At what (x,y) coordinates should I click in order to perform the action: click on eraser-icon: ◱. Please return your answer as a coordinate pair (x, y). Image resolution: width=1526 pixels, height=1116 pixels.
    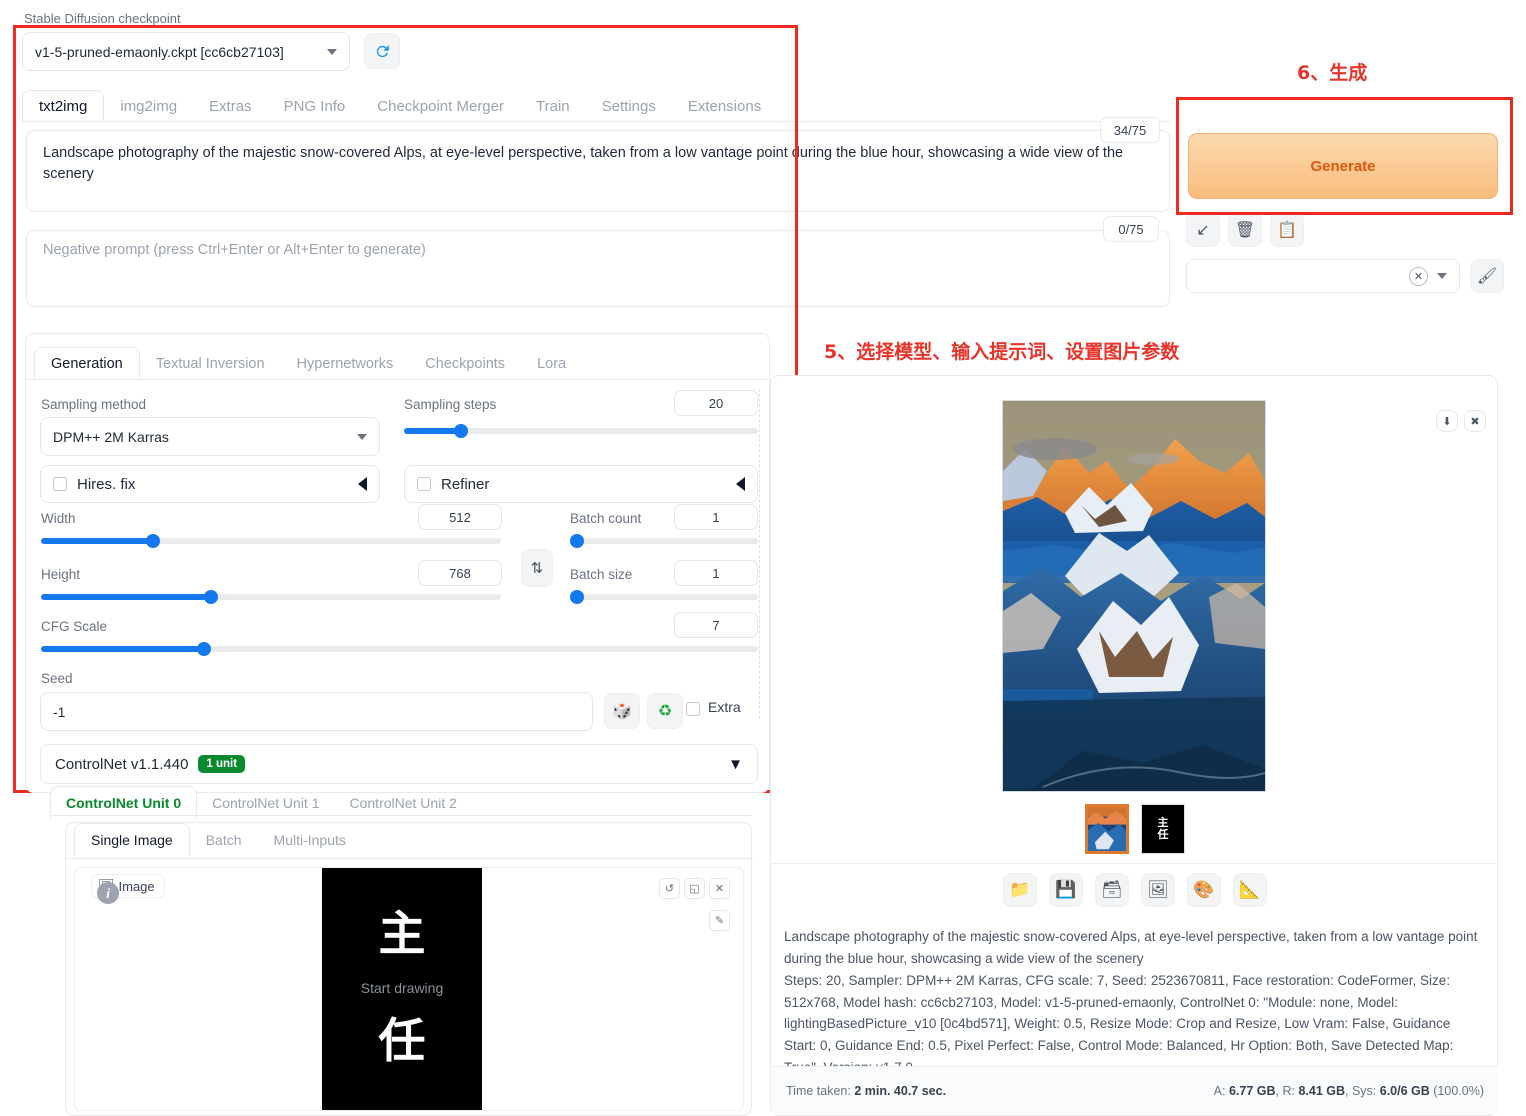
    Looking at the image, I should click on (694, 888).